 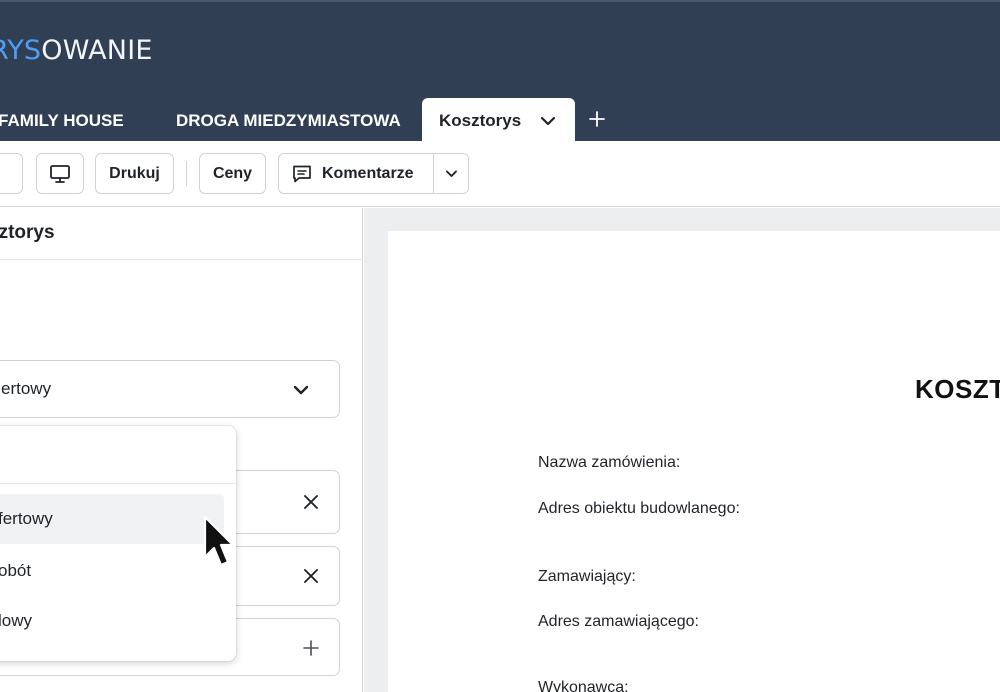 I want to click on document-field-label: Adres obiektu budowlanego:, so click(x=639, y=508).